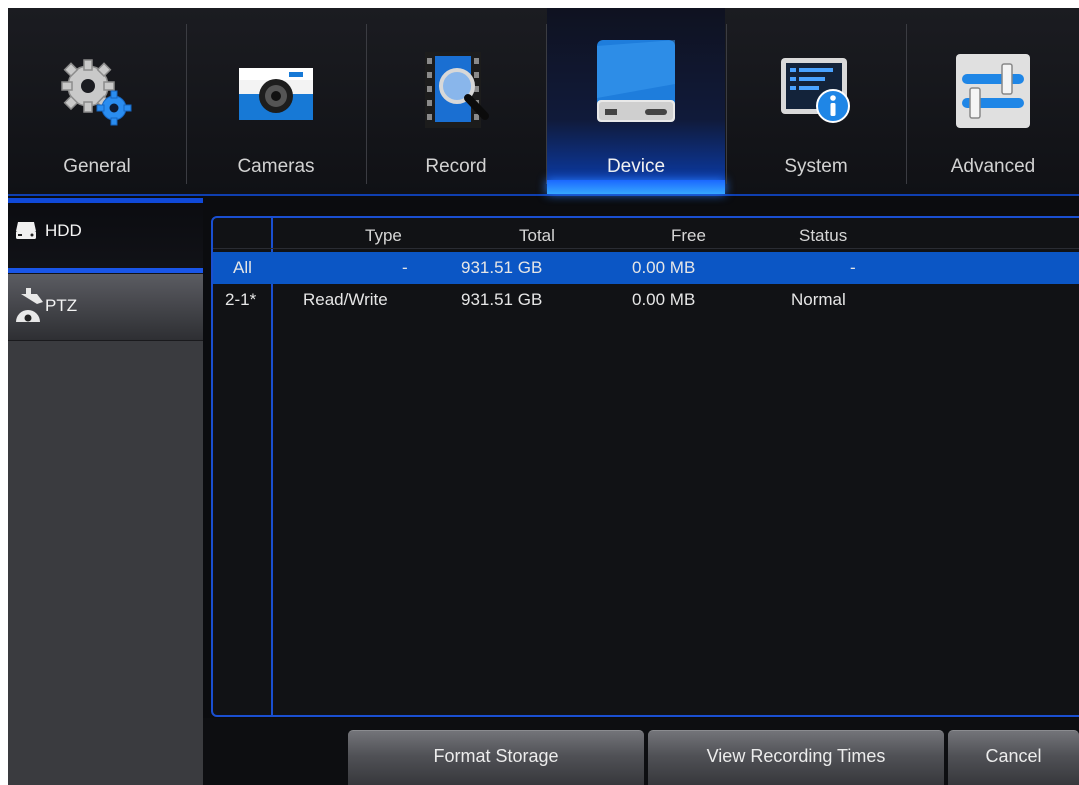 Image resolution: width=1079 pixels, height=785 pixels. Describe the element at coordinates (105, 236) in the screenshot. I see `sidebar-item-hdd: HDD` at that location.